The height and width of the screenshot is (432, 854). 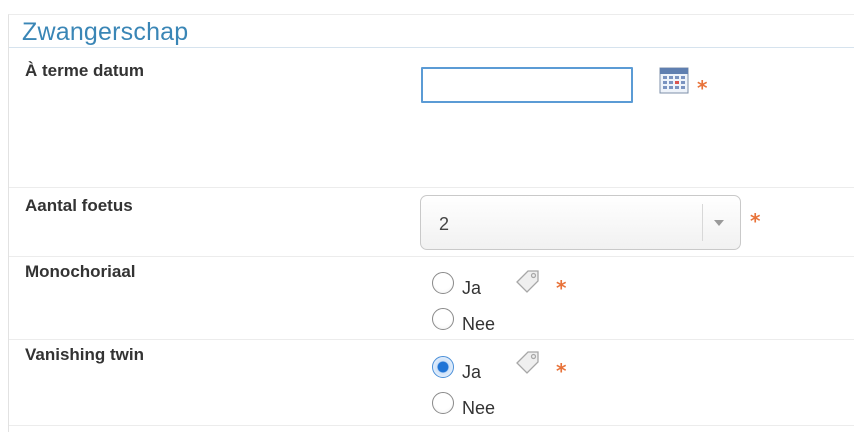 I want to click on fetus-count-value: 2, so click(x=444, y=224).